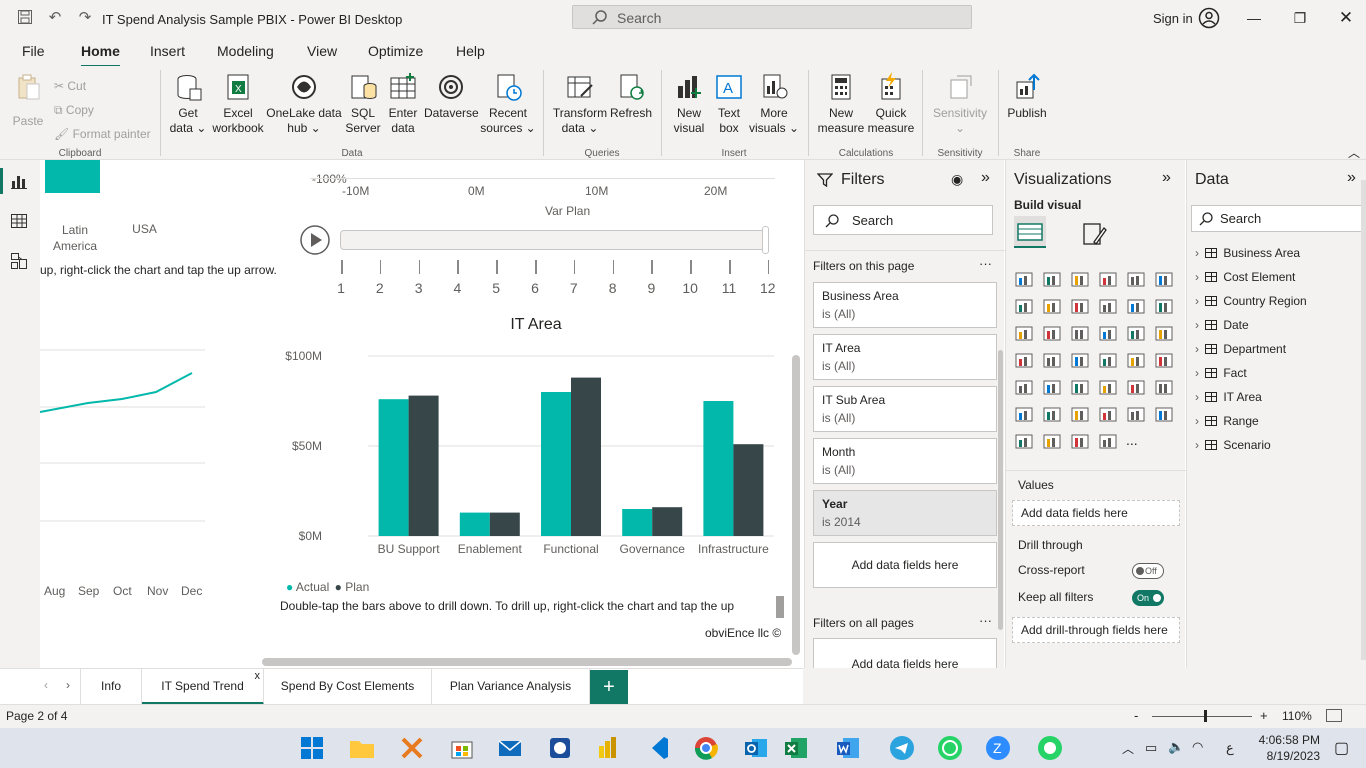 The width and height of the screenshot is (1366, 768). I want to click on filter-card-month: Month is (All), so click(905, 461).